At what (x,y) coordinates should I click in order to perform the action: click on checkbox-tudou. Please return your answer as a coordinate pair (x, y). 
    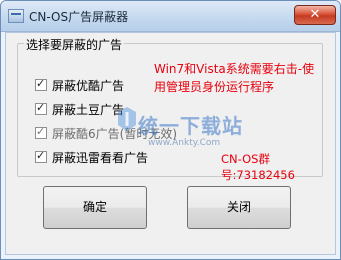
    Looking at the image, I should click on (41, 108).